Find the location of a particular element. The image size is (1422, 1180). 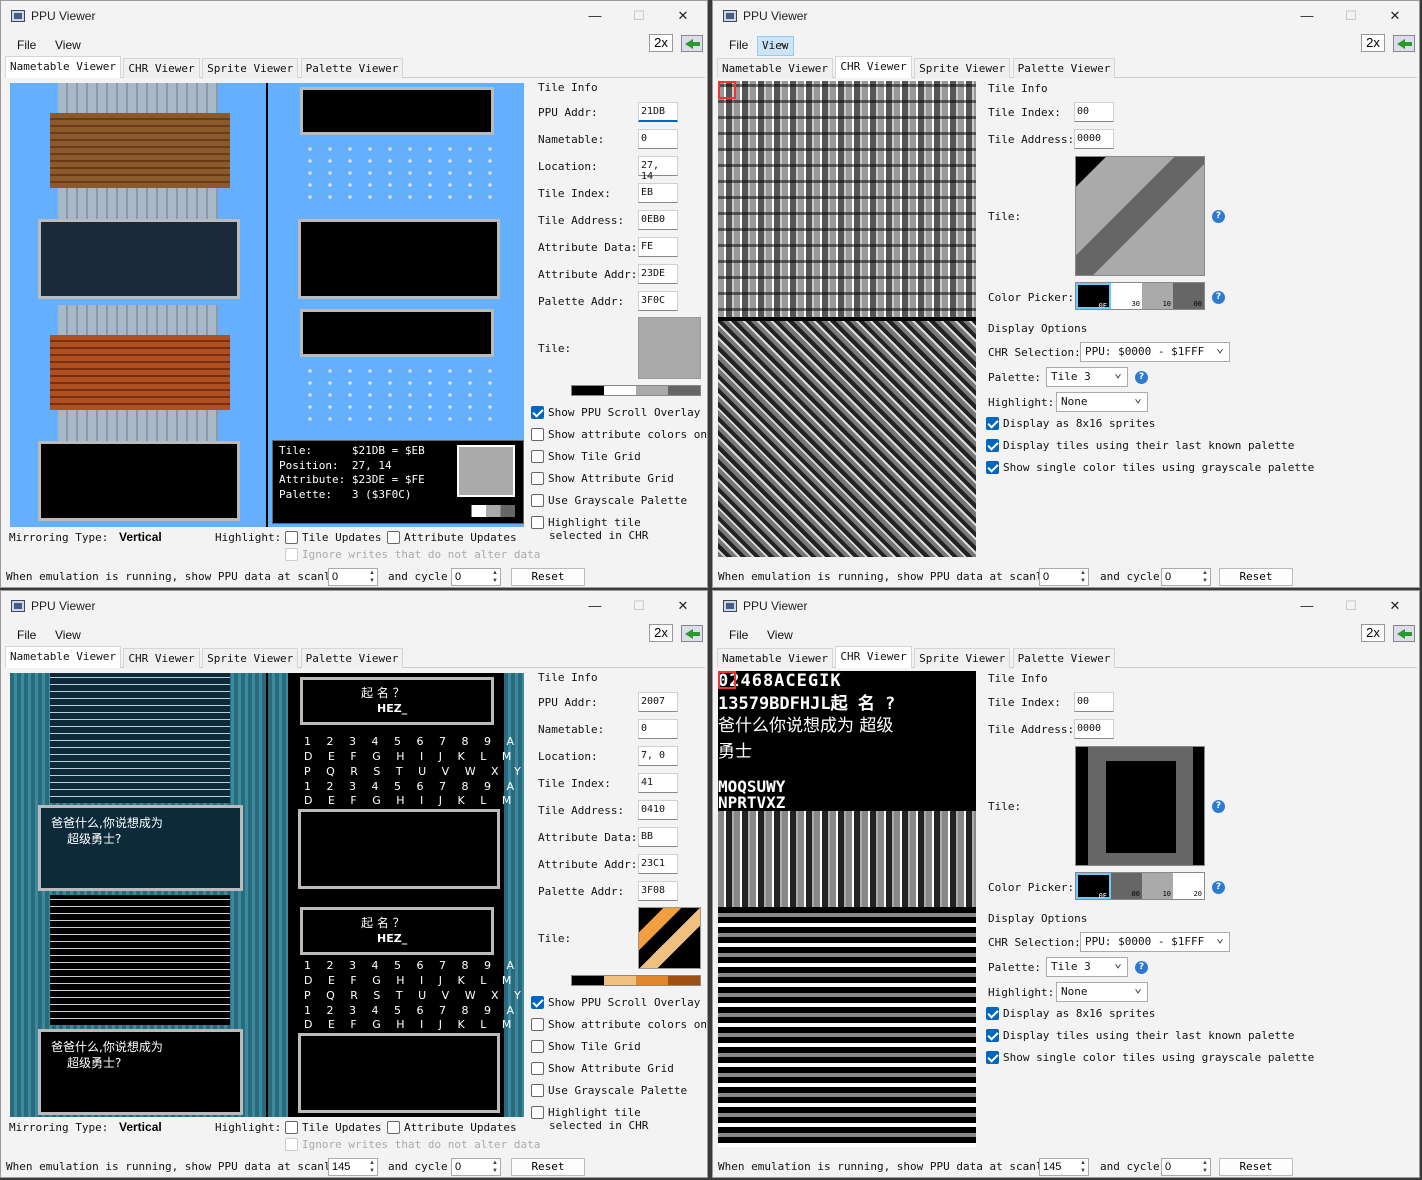

color-picker: 0F 30 10 00 is located at coordinates (1140, 296).